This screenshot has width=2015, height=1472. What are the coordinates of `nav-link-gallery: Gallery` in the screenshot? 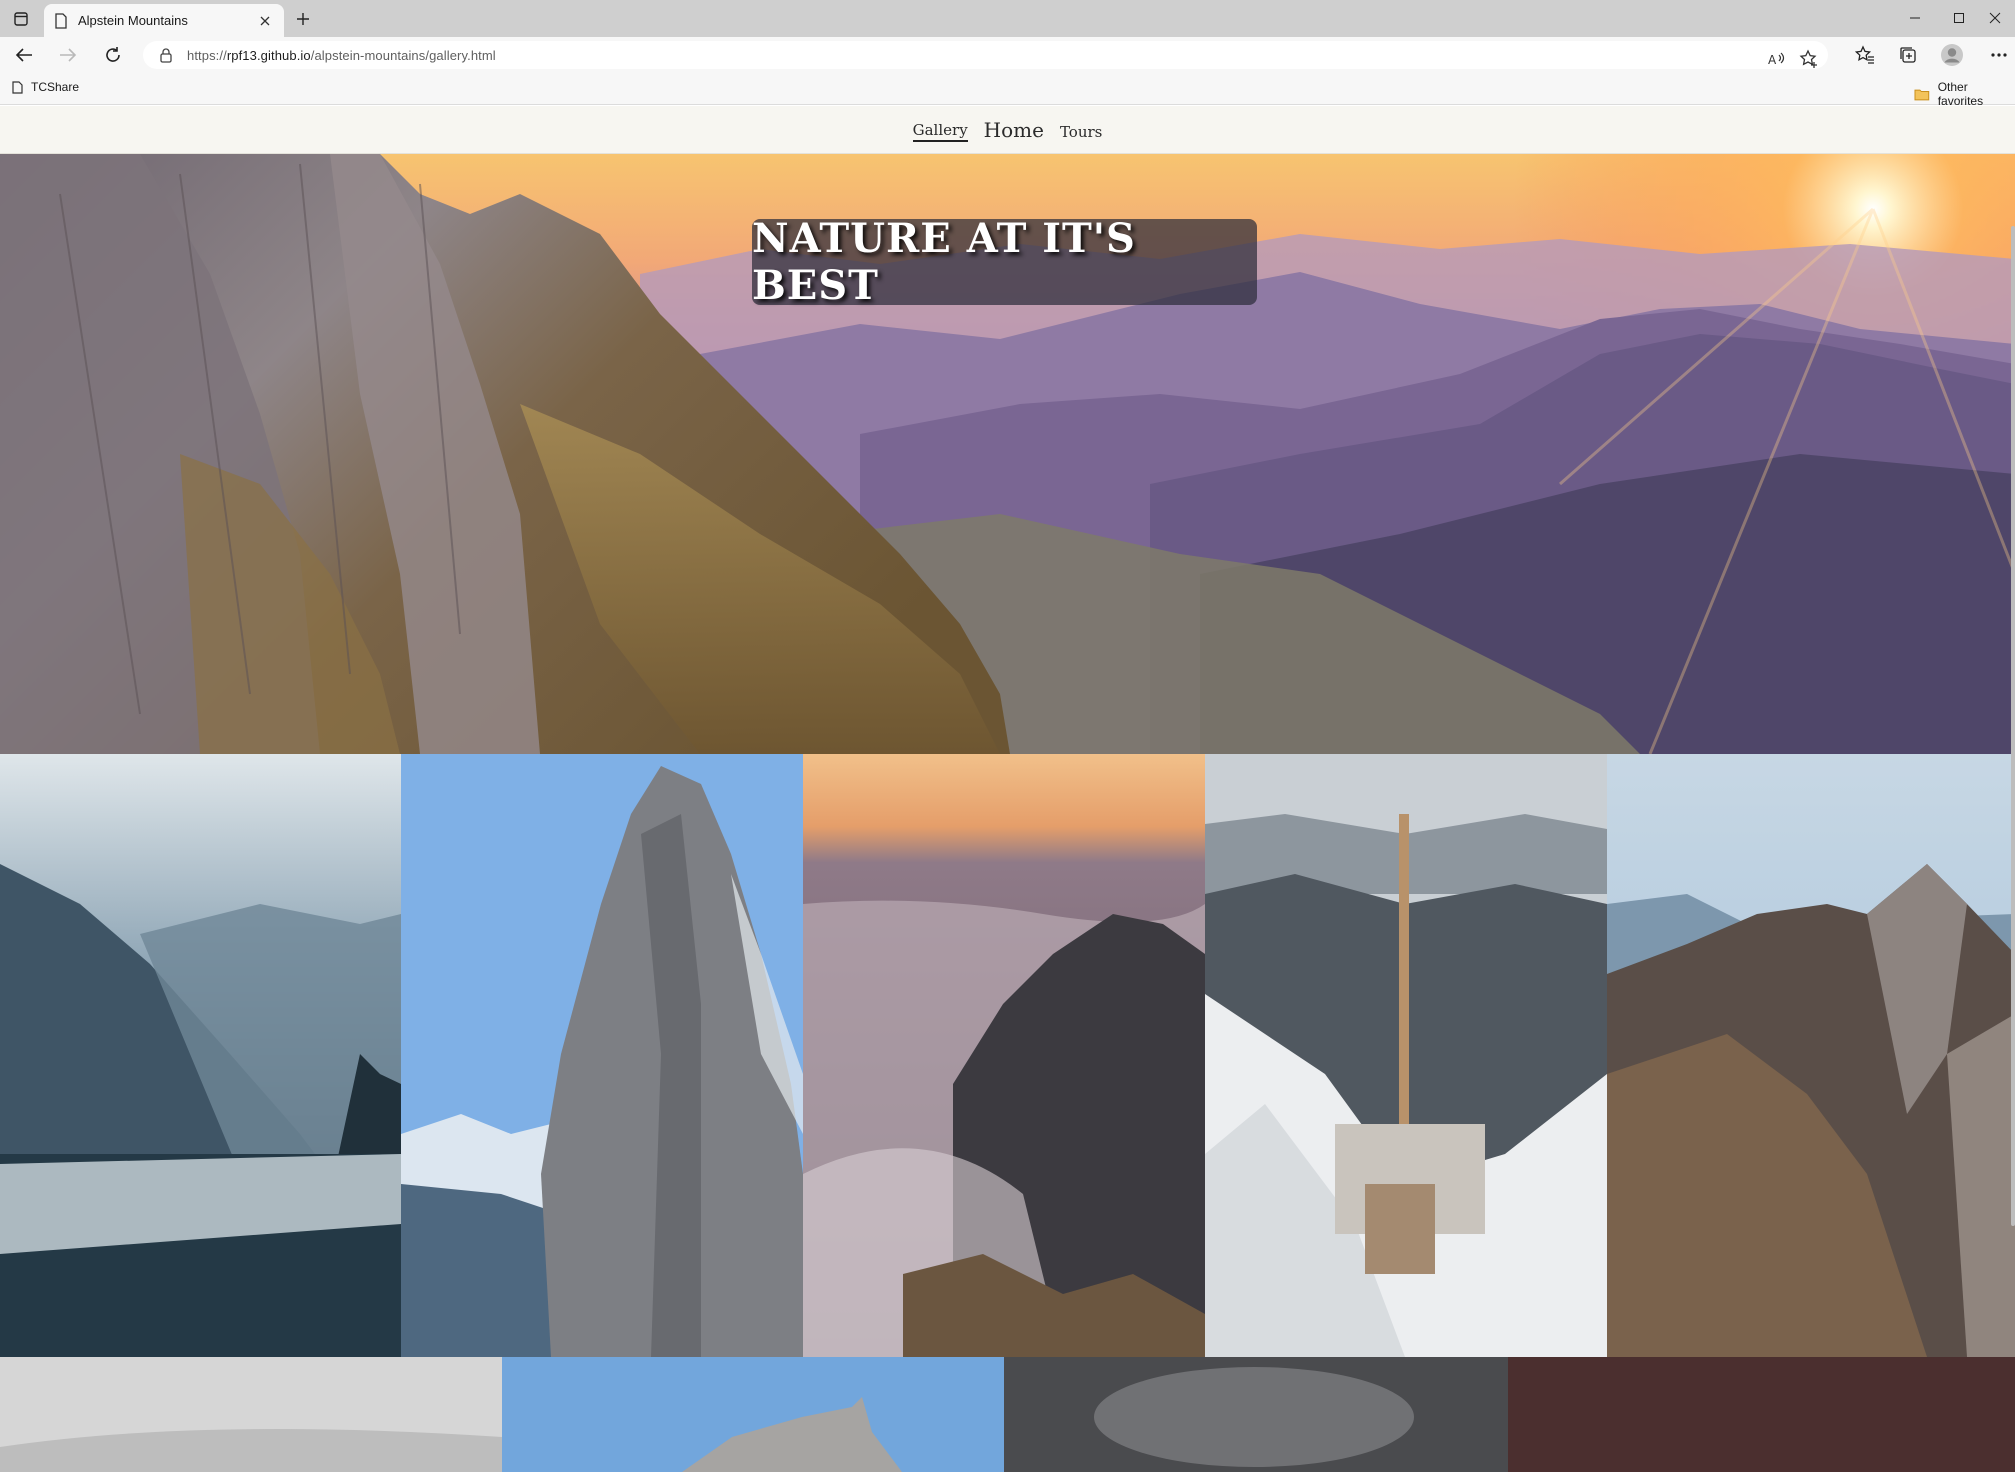 It's located at (940, 129).